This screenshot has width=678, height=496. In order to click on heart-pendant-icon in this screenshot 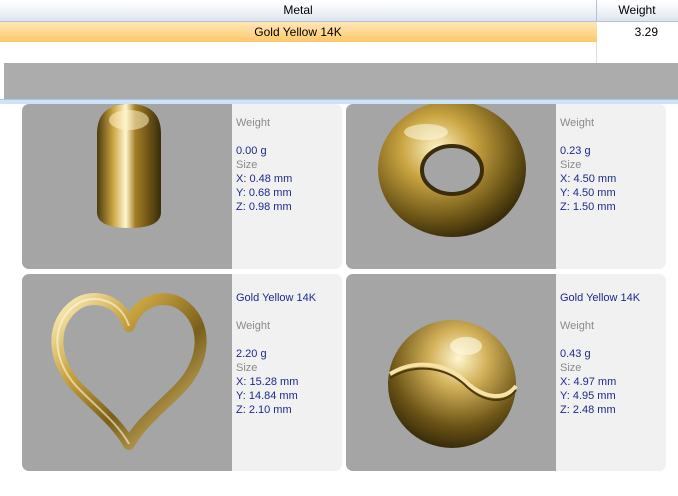, I will do `click(129, 371)`.